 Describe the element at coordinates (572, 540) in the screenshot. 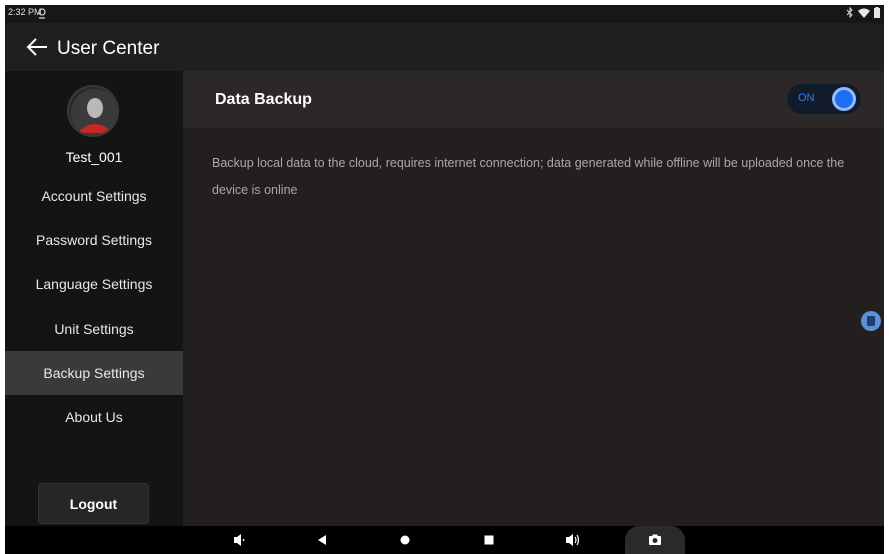

I see `volume-up-icon` at that location.